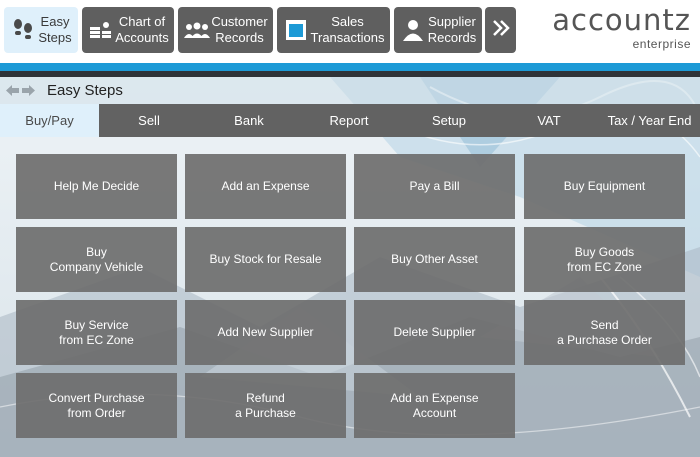 The width and height of the screenshot is (700, 457). Describe the element at coordinates (96, 251) in the screenshot. I see `tile-label: Buy` at that location.